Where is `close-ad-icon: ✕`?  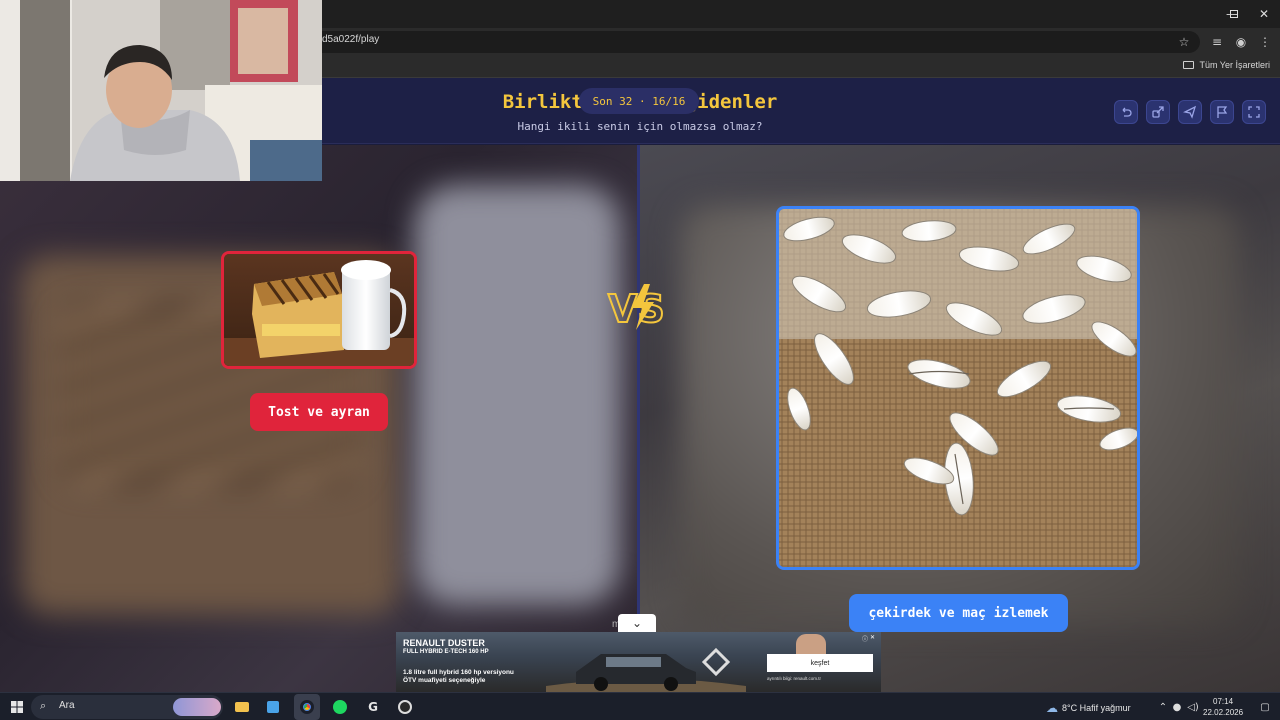
close-ad-icon: ✕ is located at coordinates (872, 638).